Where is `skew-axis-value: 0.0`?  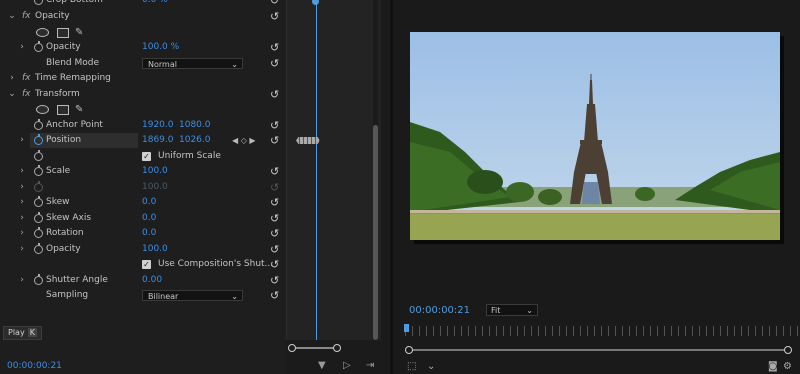
skew-axis-value: 0.0 is located at coordinates (149, 218).